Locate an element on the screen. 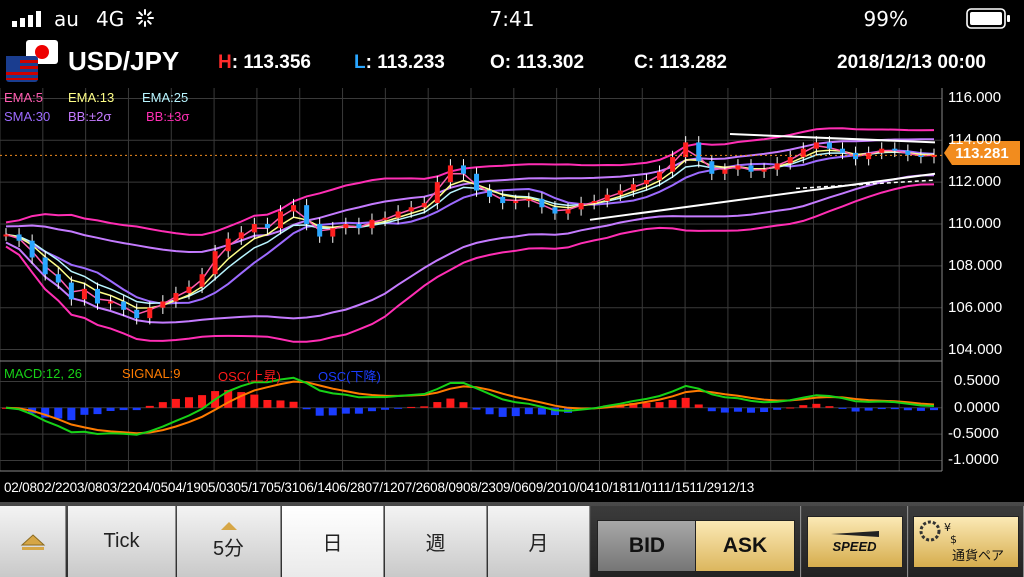  macd-line is located at coordinates (470, 406).